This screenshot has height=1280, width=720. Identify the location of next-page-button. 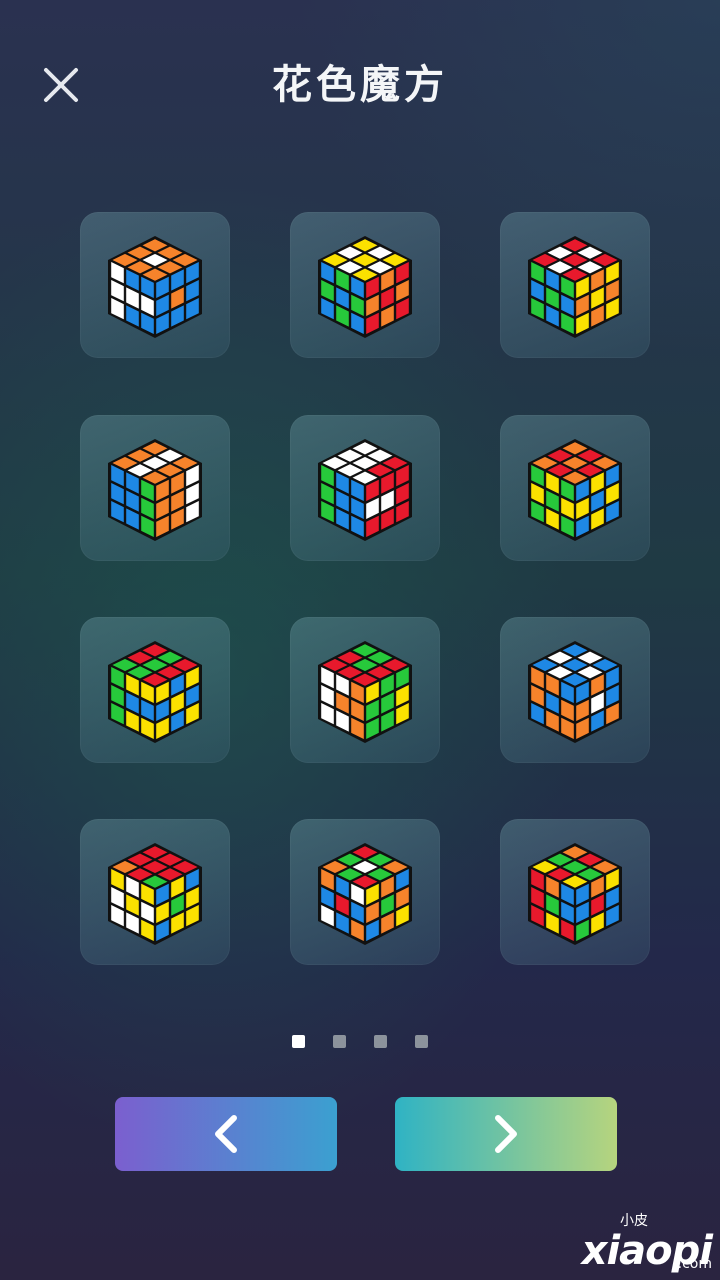
(506, 1134).